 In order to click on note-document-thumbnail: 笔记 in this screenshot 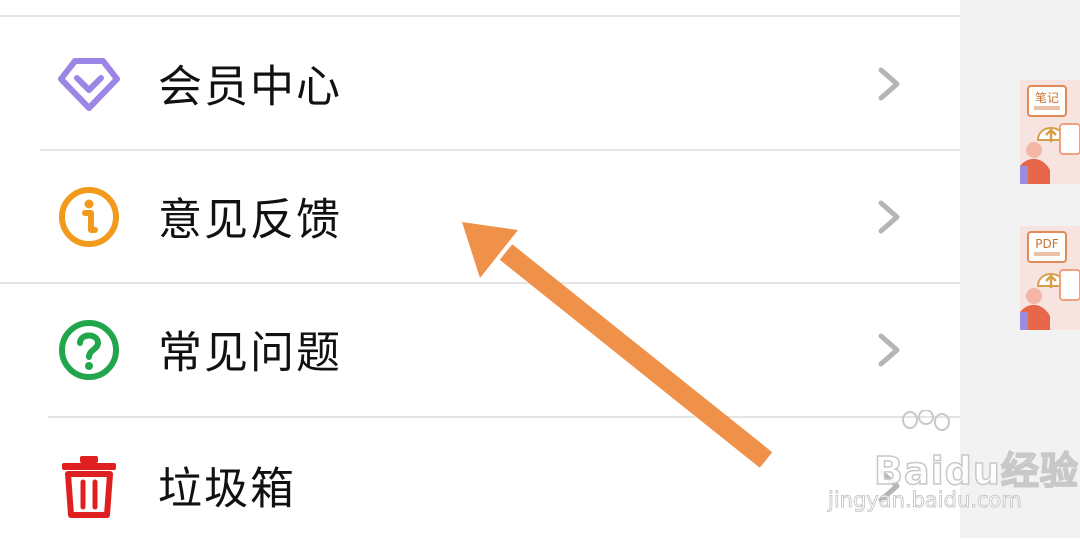, I will do `click(1050, 132)`.